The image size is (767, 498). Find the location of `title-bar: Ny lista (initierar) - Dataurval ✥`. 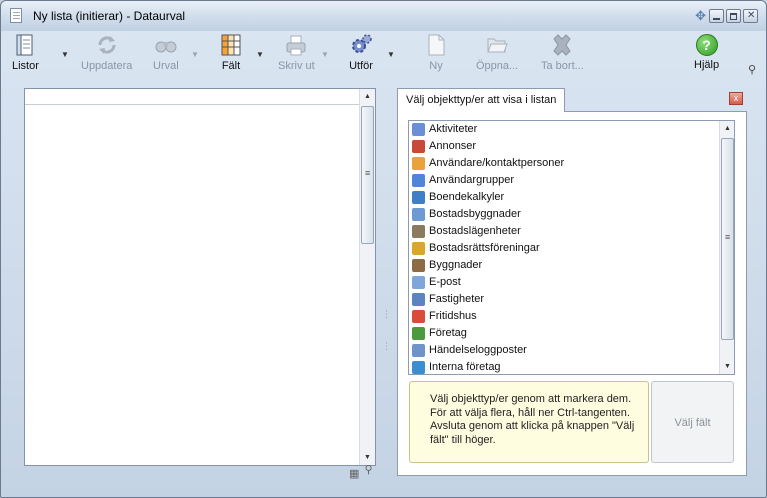

title-bar: Ny lista (initierar) - Dataurval ✥ is located at coordinates (383, 16).